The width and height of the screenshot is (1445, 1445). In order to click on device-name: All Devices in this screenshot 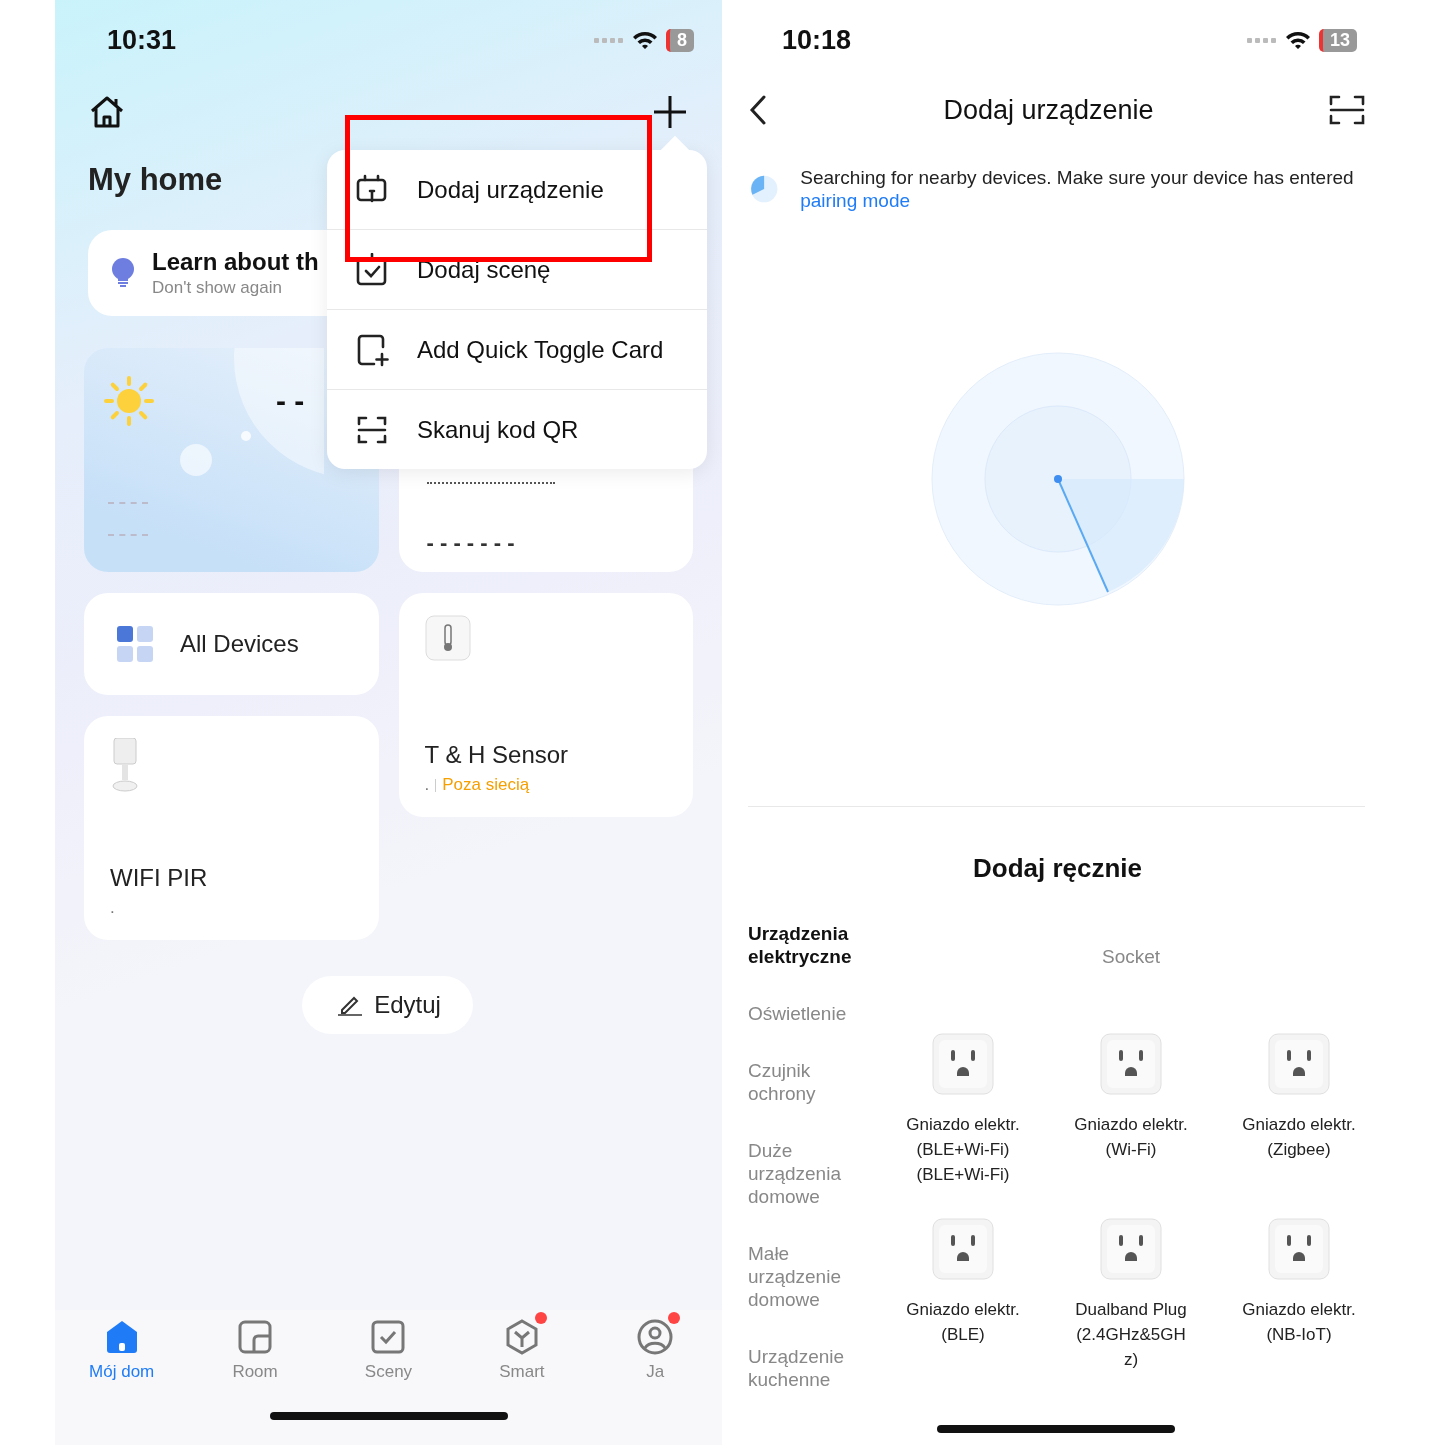, I will do `click(239, 644)`.